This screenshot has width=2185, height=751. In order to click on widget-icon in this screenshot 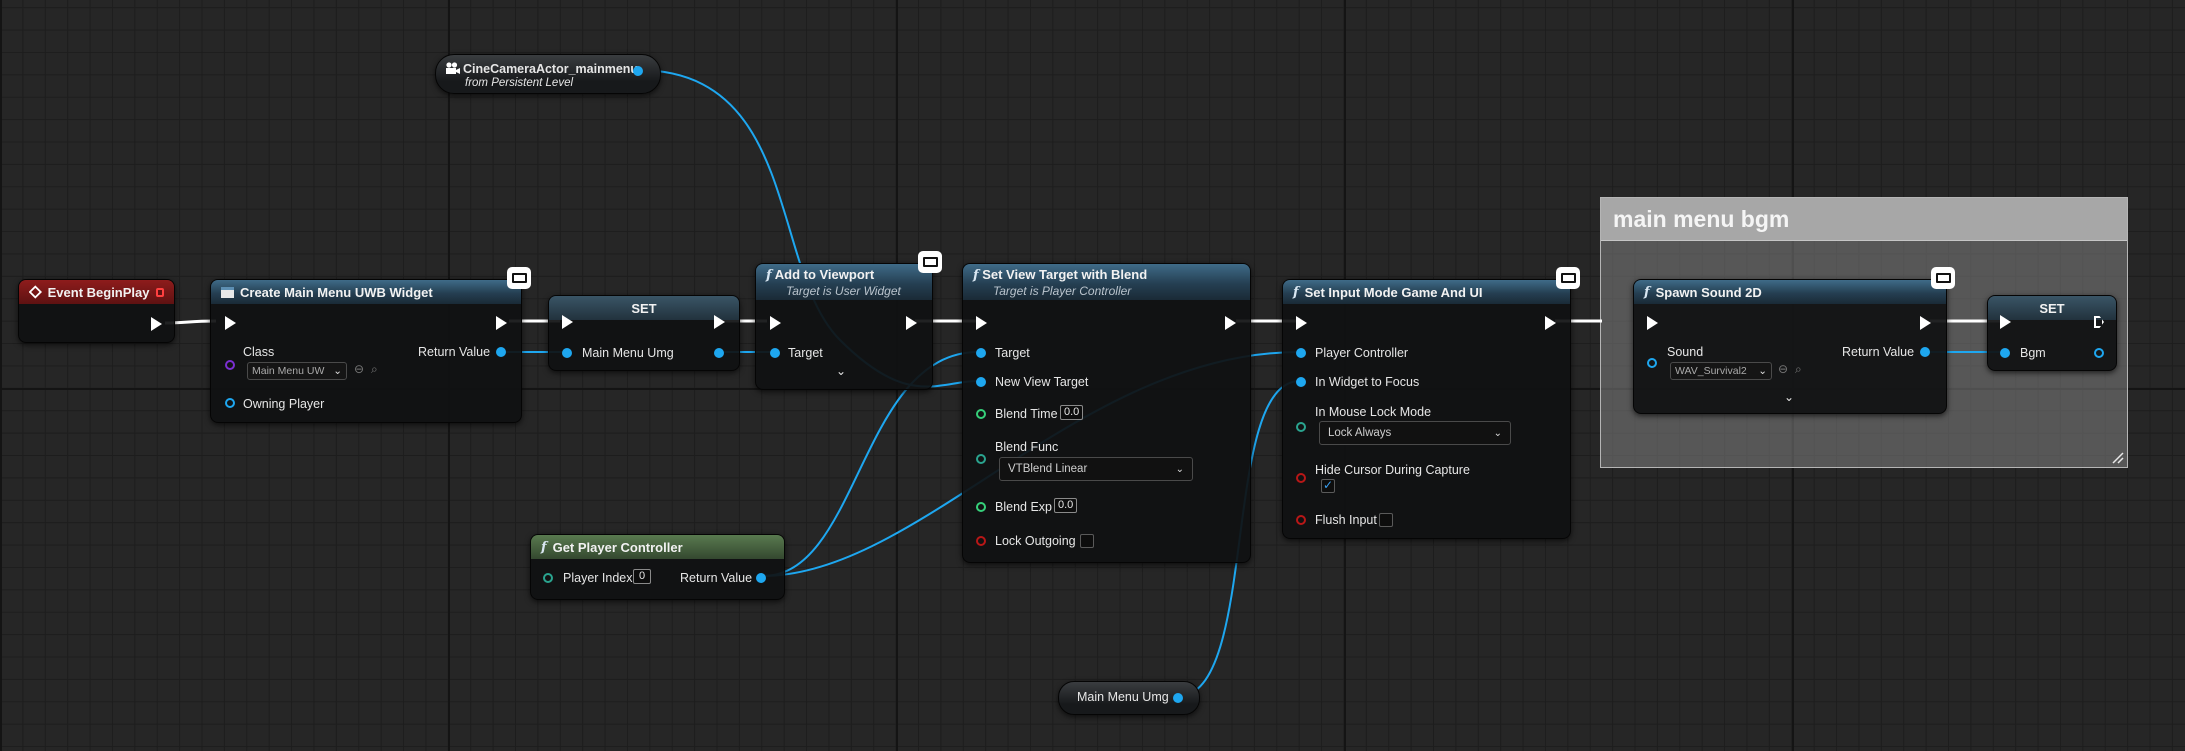, I will do `click(227, 292)`.